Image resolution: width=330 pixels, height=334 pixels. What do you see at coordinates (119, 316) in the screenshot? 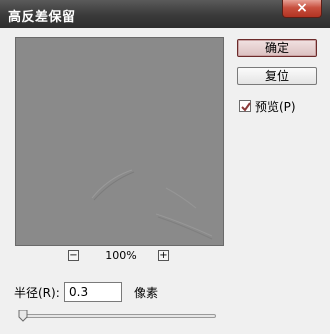
I see `radius-slider-track` at bounding box center [119, 316].